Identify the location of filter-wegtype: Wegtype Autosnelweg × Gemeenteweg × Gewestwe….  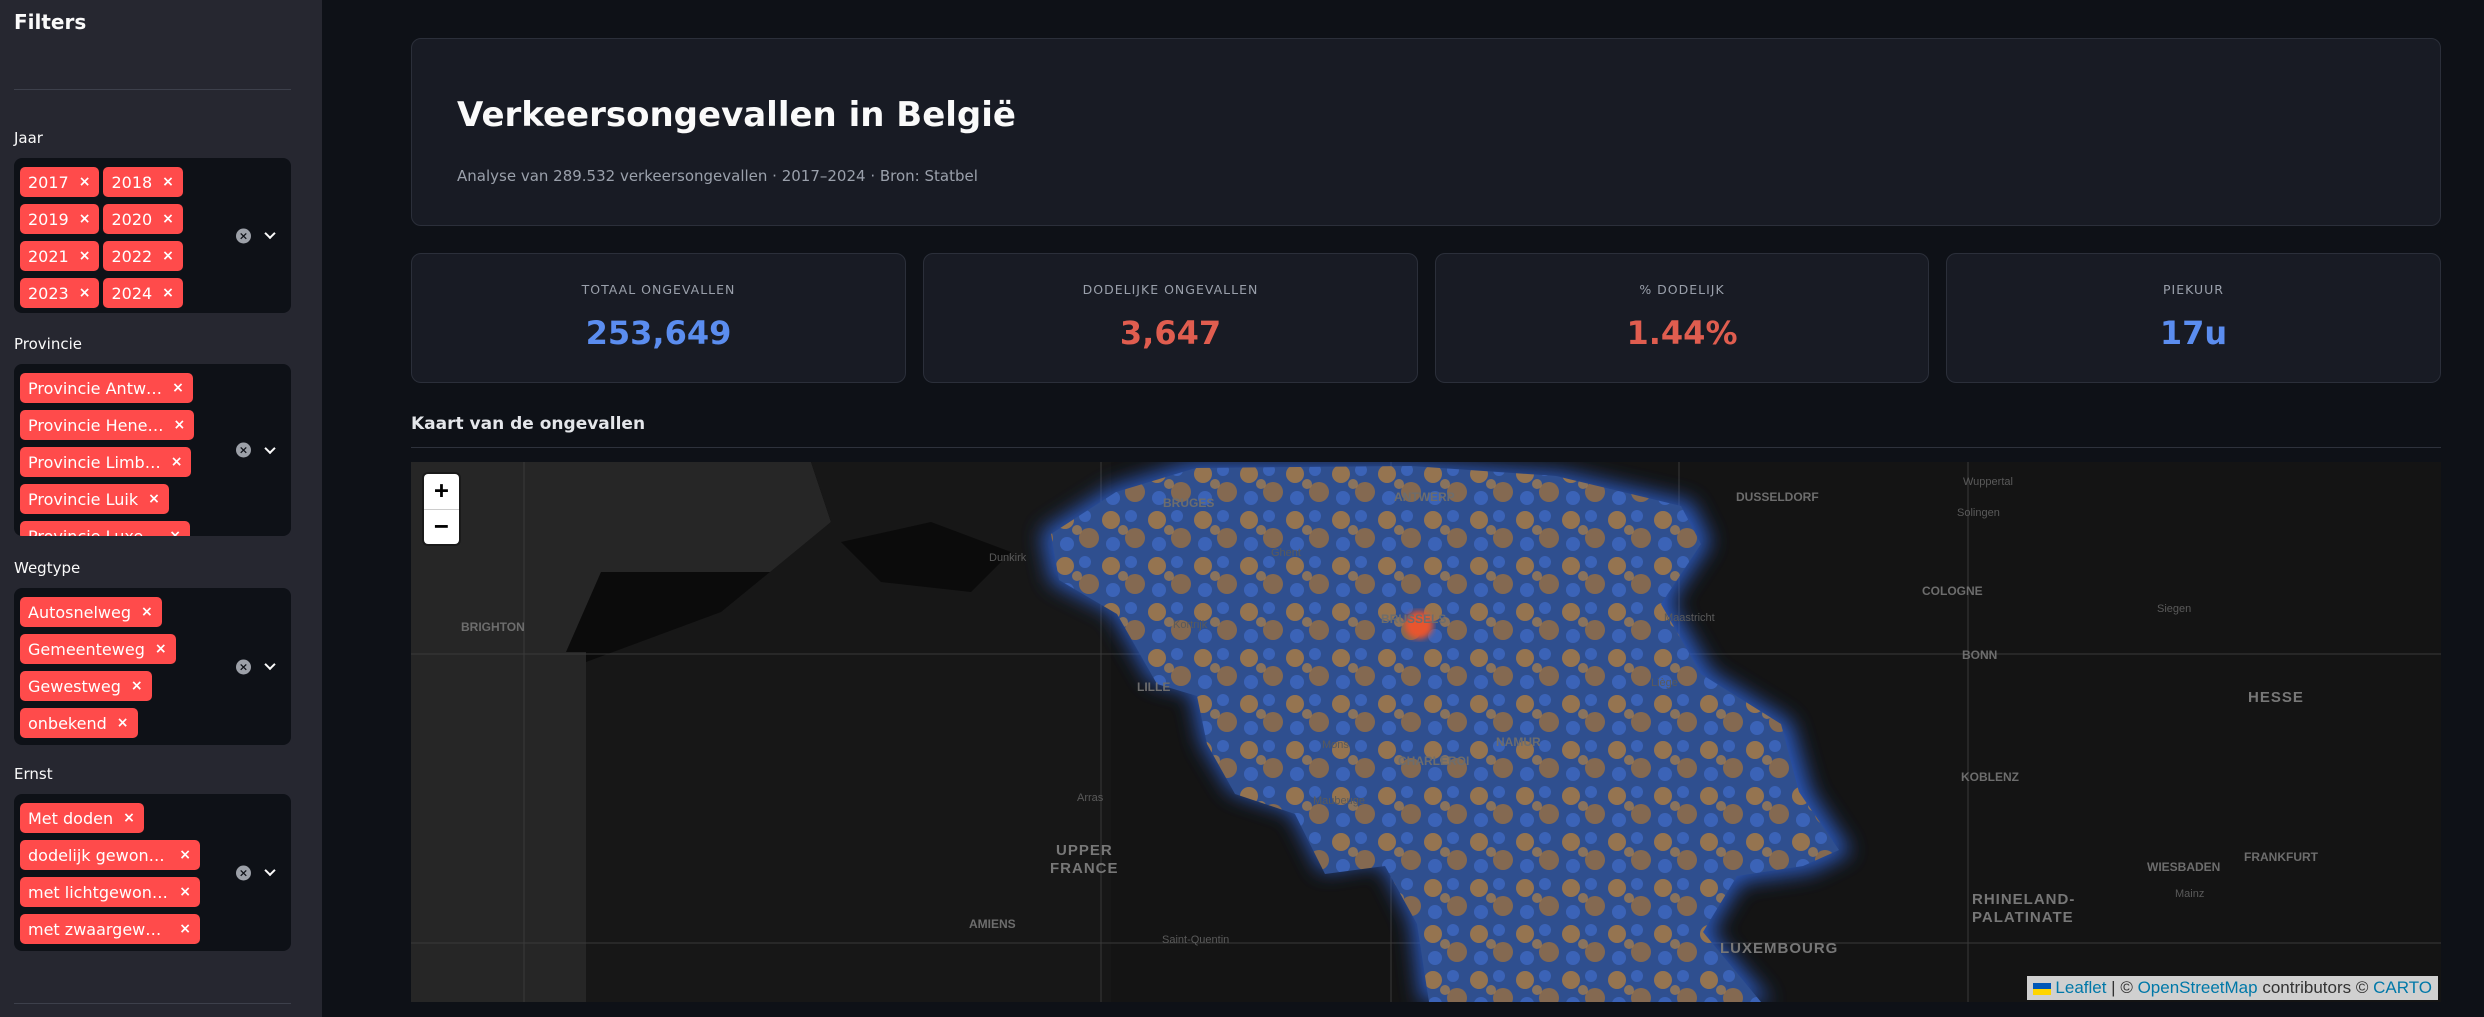
(152, 651).